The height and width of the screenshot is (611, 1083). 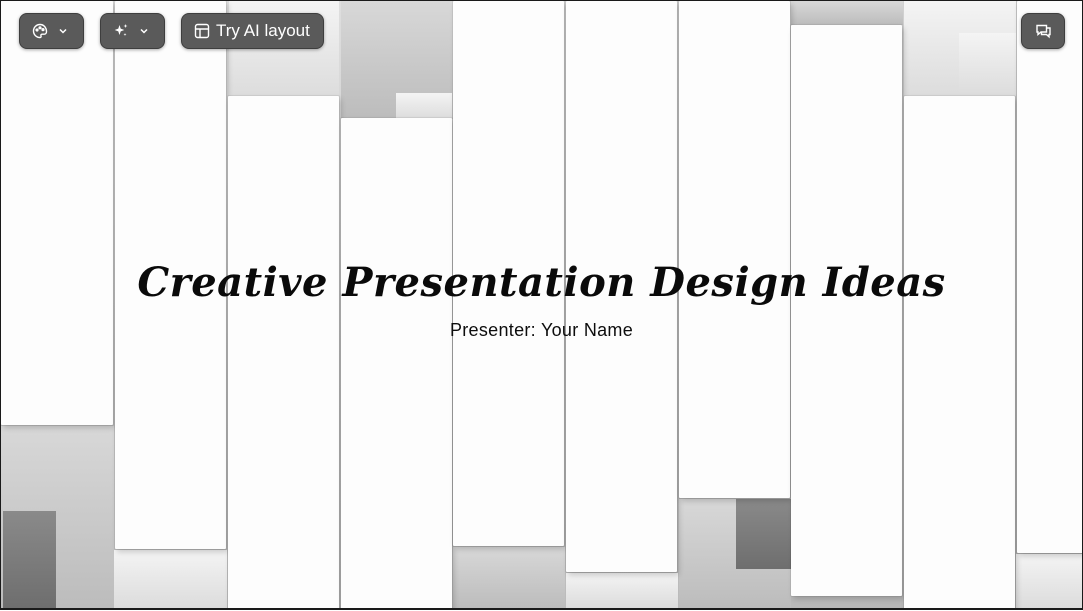 I want to click on slide-title: Creative Presentation Design Ideas, so click(x=541, y=282).